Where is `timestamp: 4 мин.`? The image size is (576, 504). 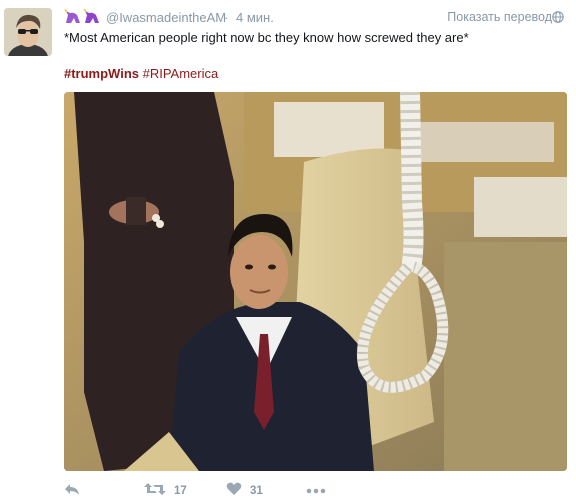
timestamp: 4 мин. is located at coordinates (255, 17).